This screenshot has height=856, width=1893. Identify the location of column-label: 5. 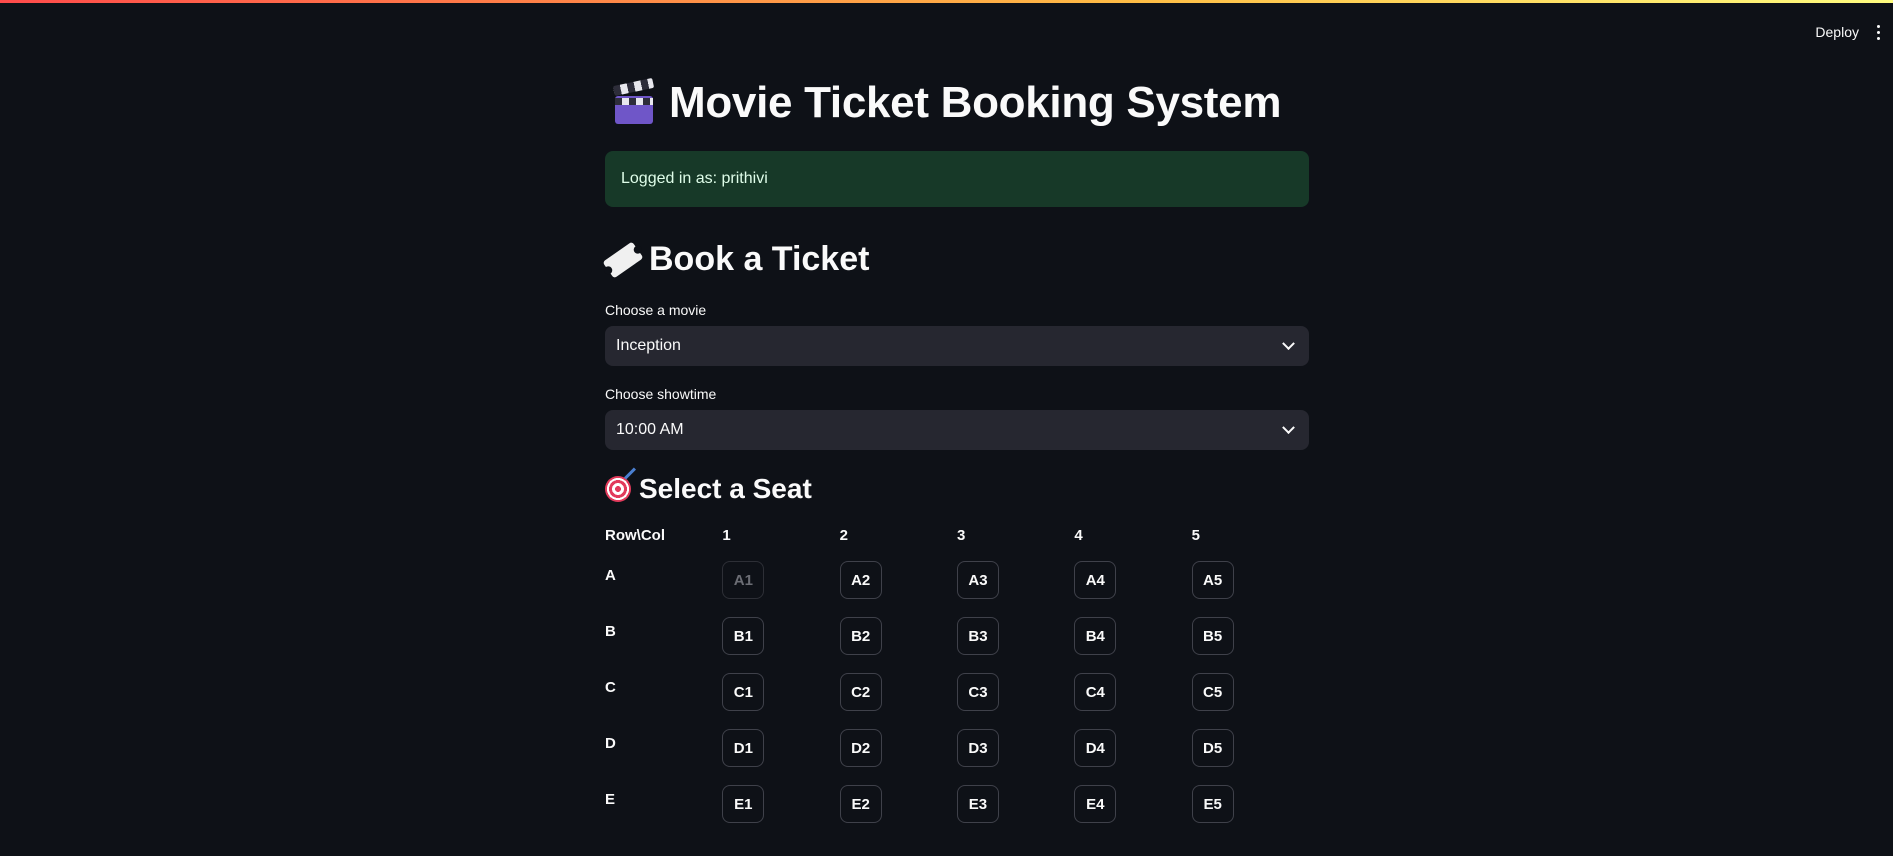
(1195, 535).